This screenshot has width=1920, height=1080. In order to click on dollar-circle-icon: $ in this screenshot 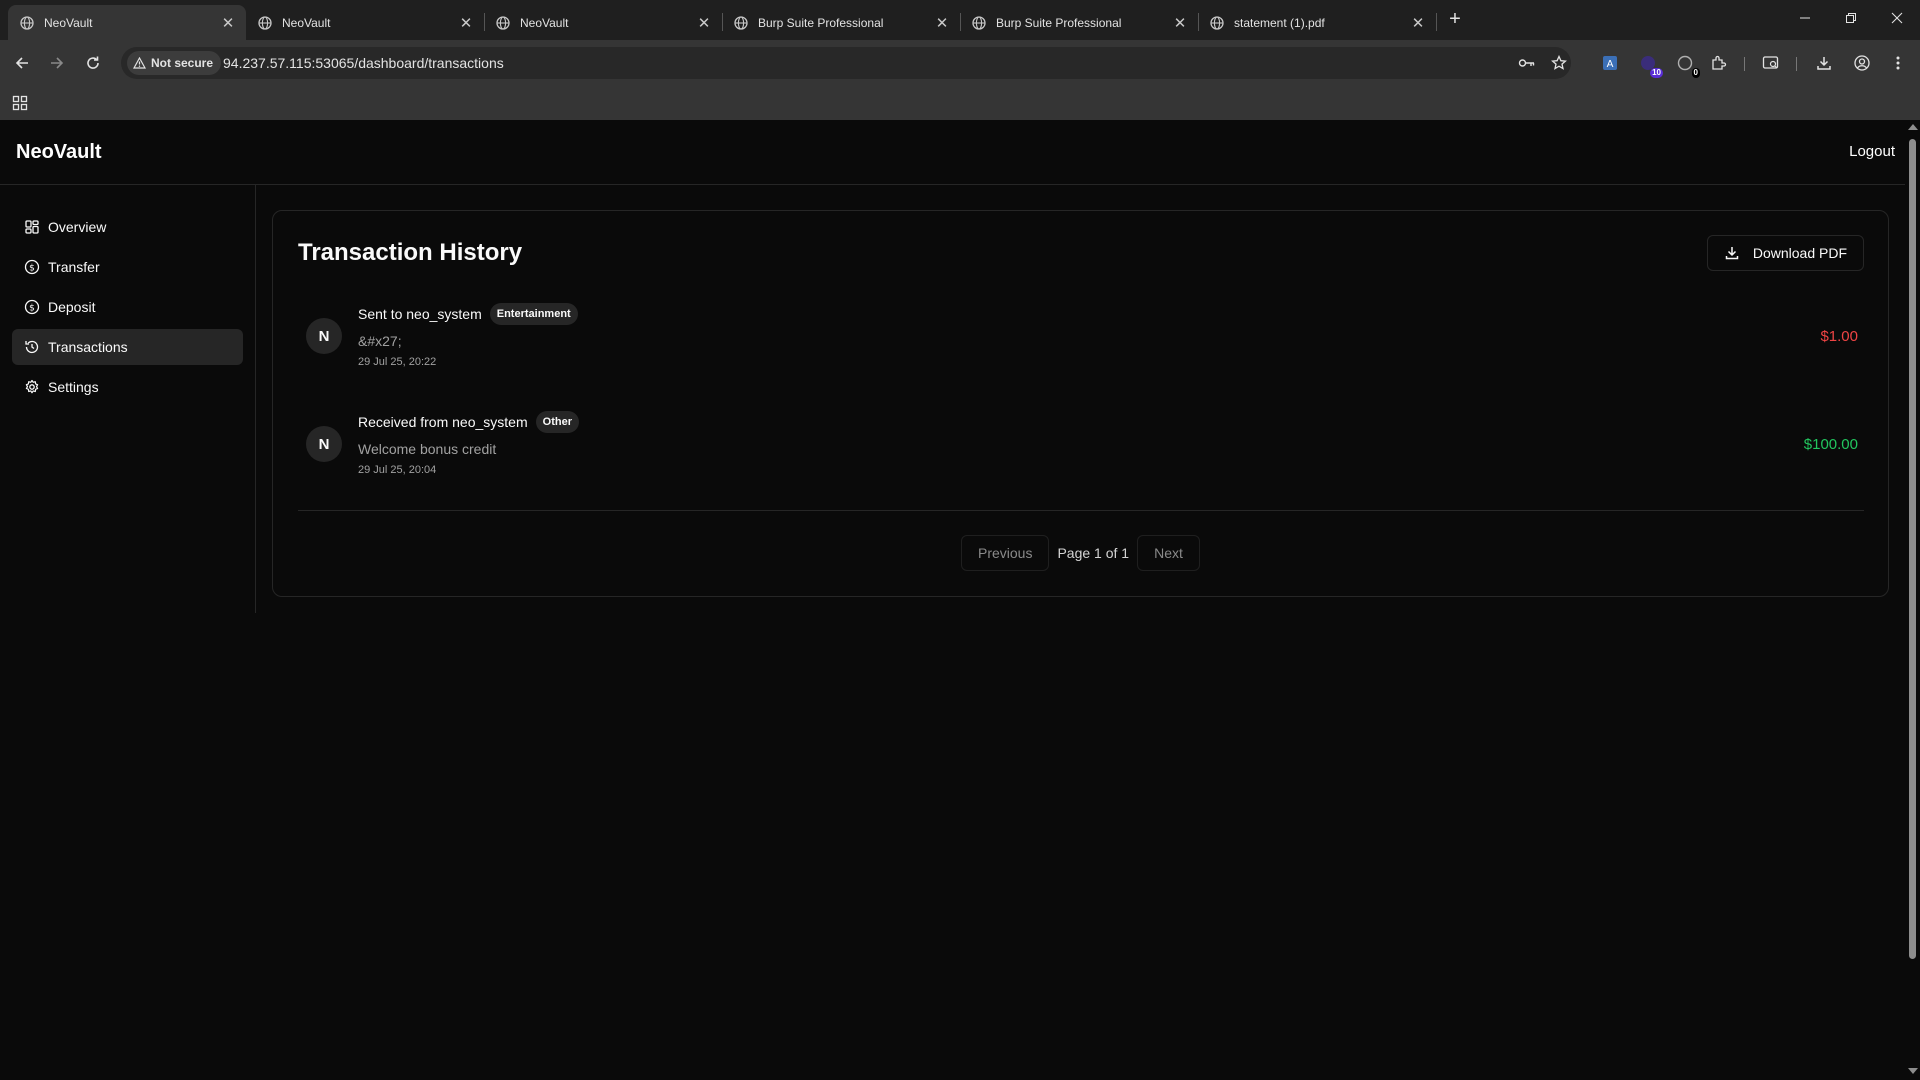, I will do `click(32, 267)`.